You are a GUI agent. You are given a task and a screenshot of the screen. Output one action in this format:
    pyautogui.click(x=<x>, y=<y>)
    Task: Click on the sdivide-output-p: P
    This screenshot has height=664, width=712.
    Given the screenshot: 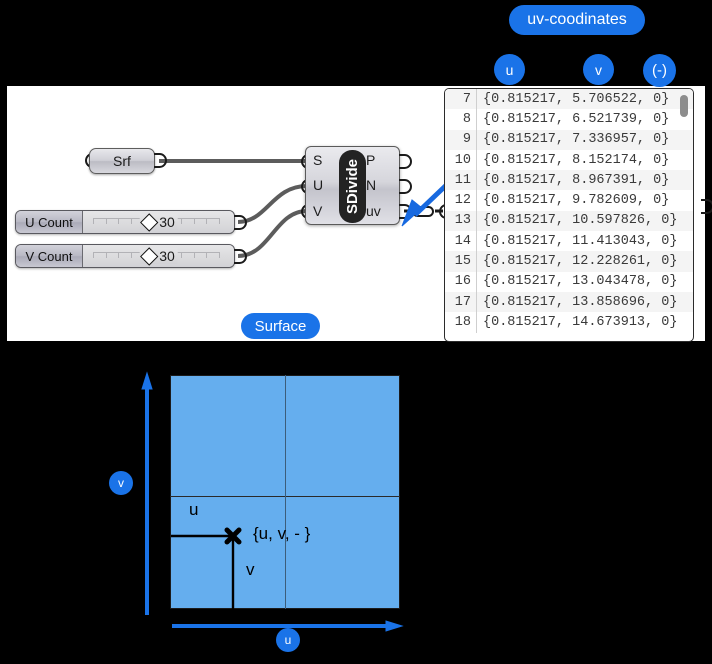 What is the action you would take?
    pyautogui.click(x=370, y=160)
    